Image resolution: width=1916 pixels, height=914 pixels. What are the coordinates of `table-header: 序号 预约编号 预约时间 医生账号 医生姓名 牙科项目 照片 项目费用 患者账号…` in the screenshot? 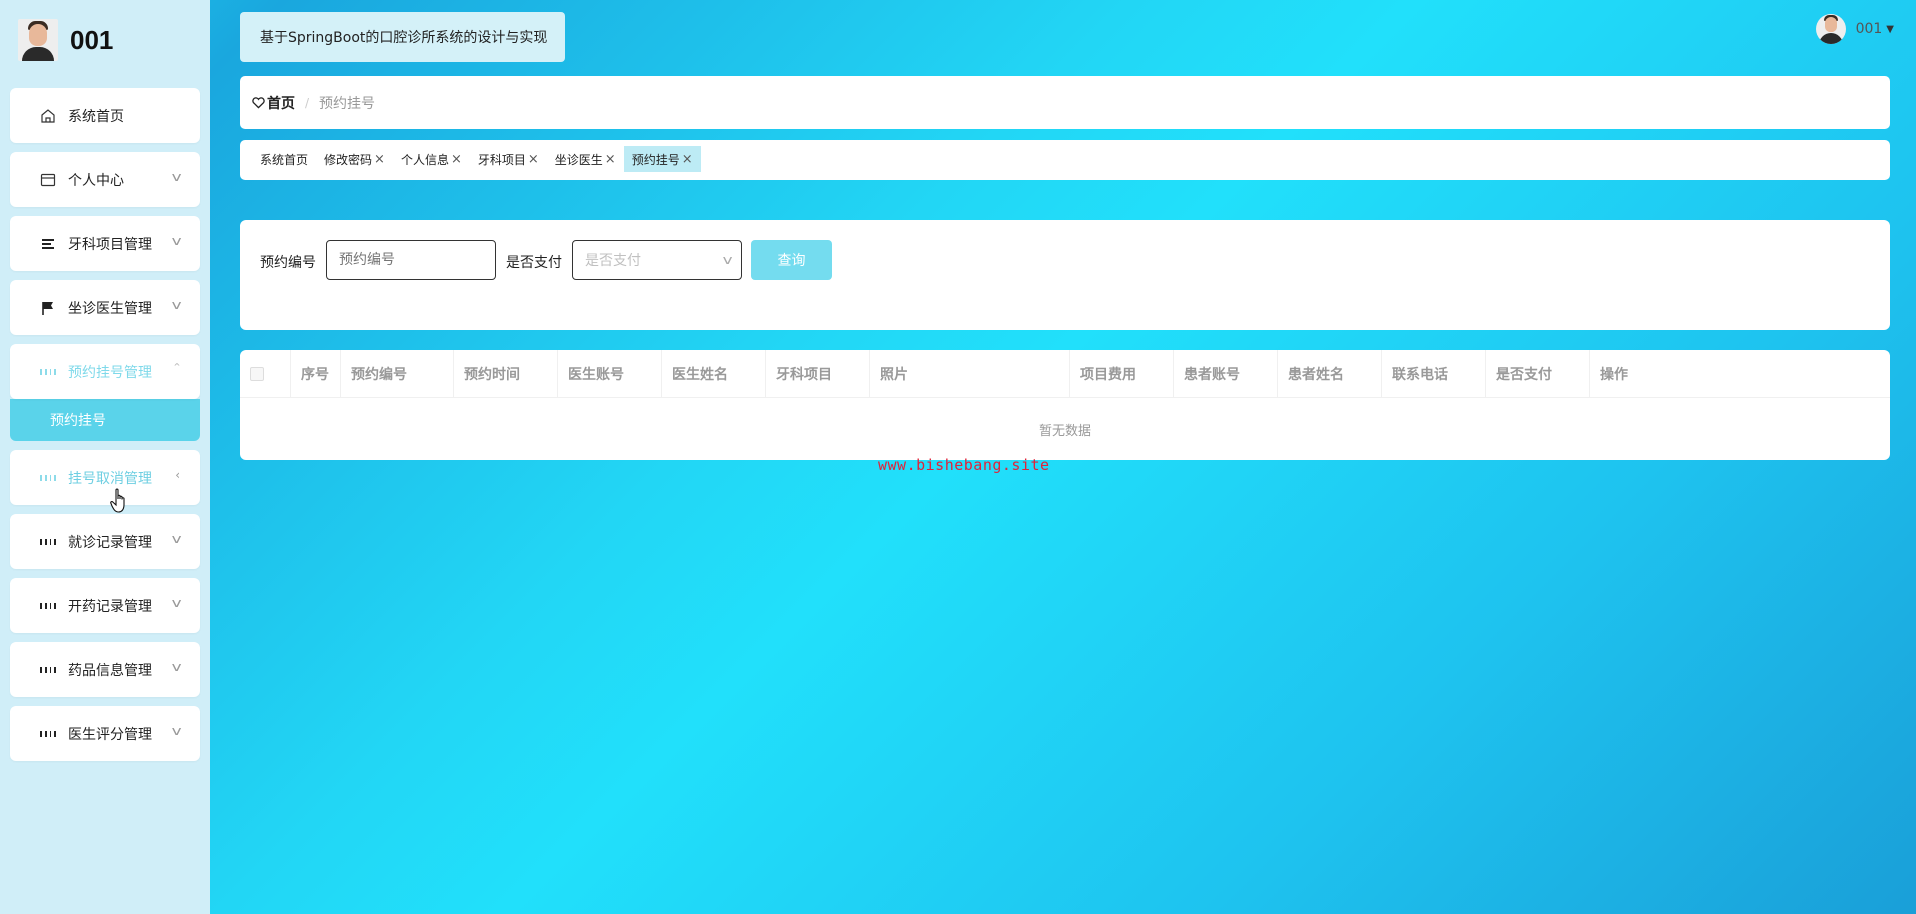 It's located at (1065, 374).